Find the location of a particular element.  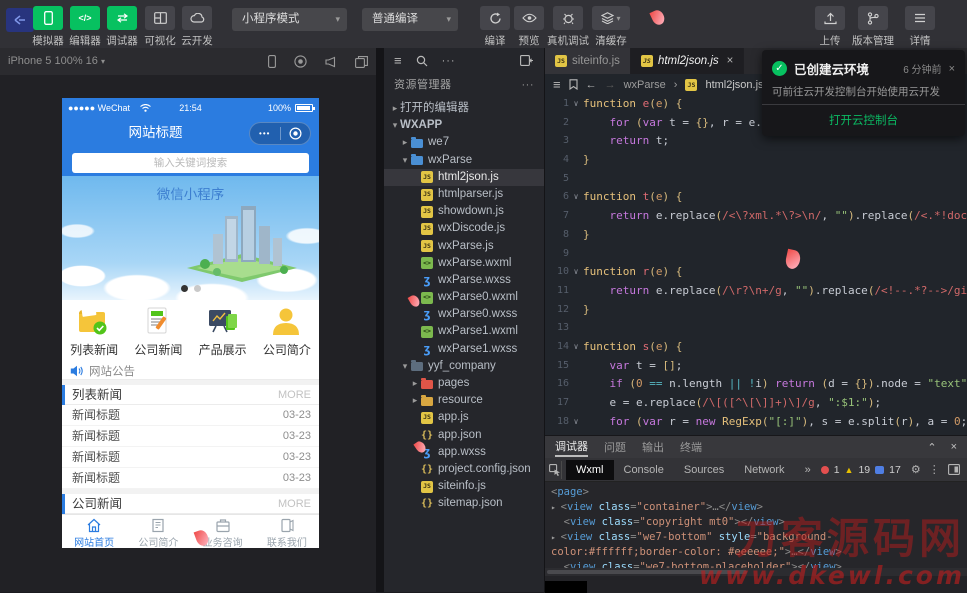

tab-contact-us: 联系我们 is located at coordinates (287, 531).